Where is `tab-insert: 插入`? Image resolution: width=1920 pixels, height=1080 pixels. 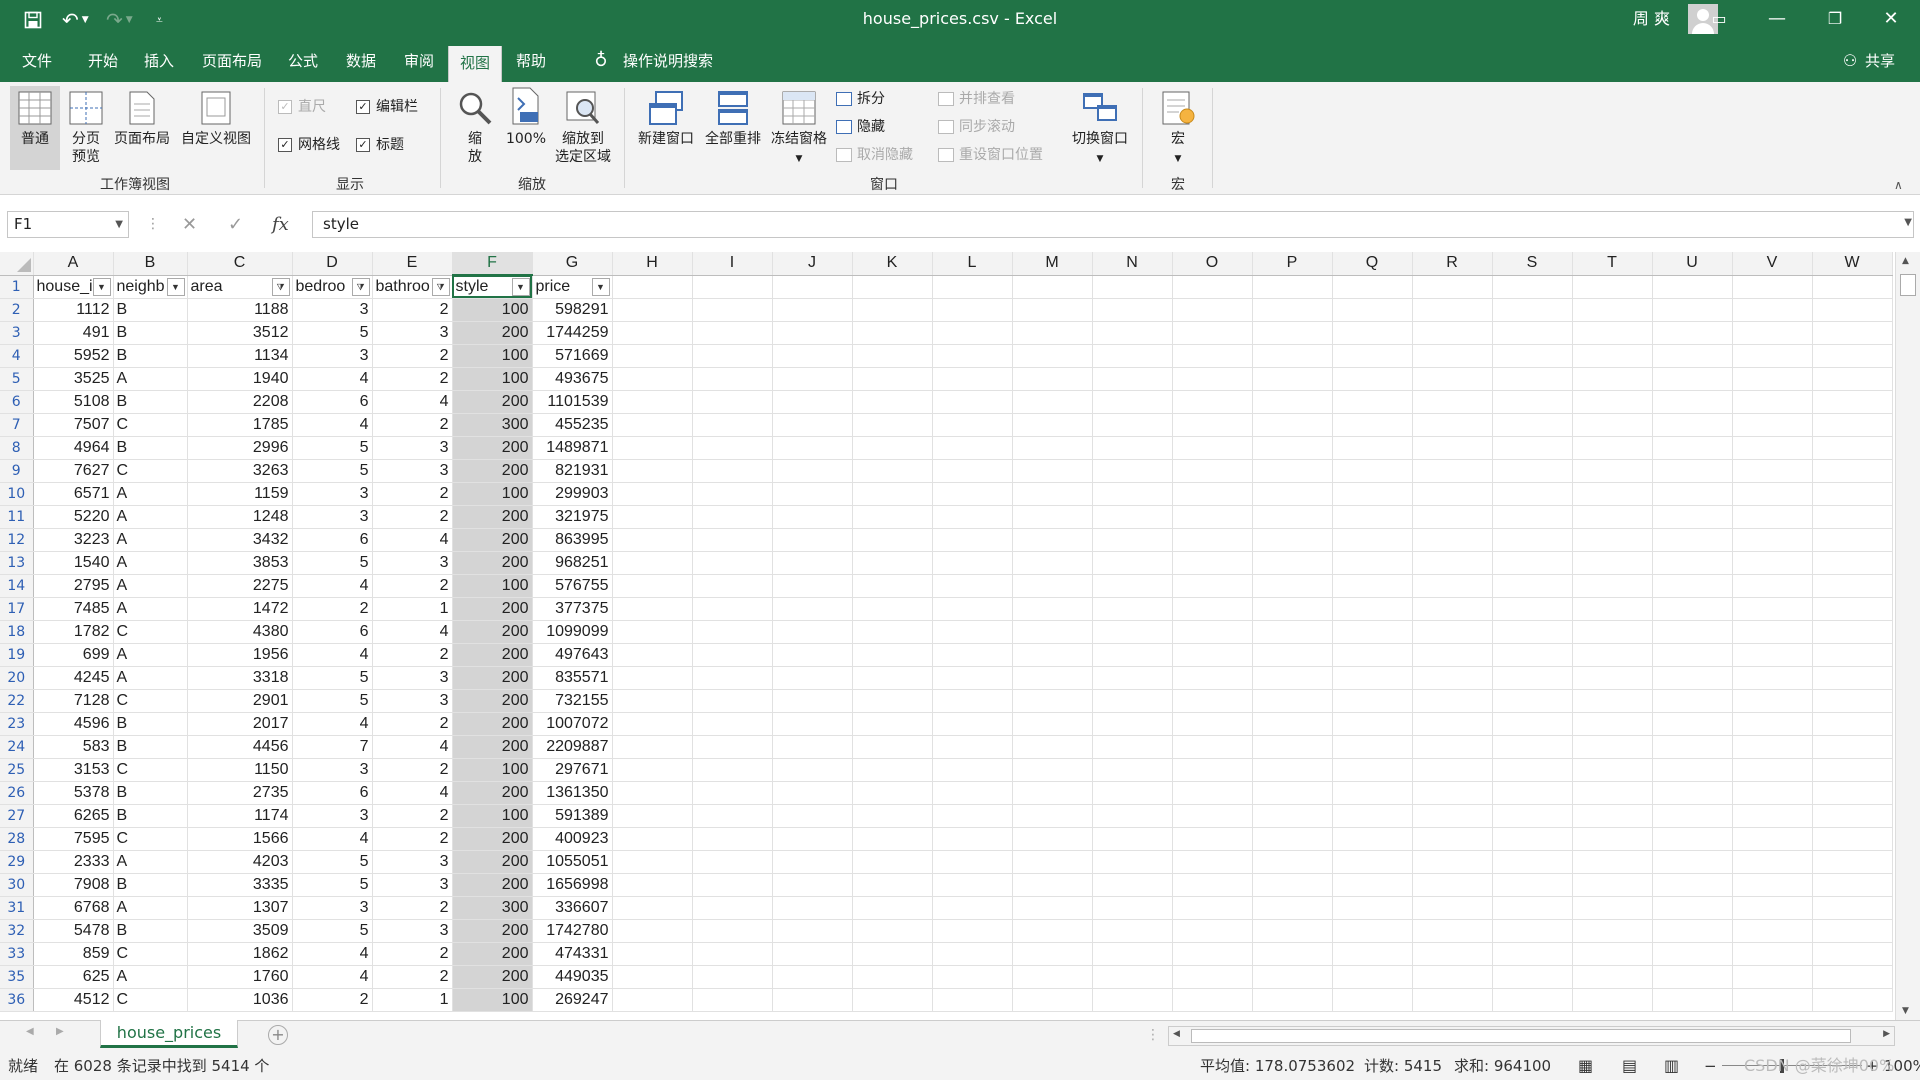 tab-insert: 插入 is located at coordinates (159, 61).